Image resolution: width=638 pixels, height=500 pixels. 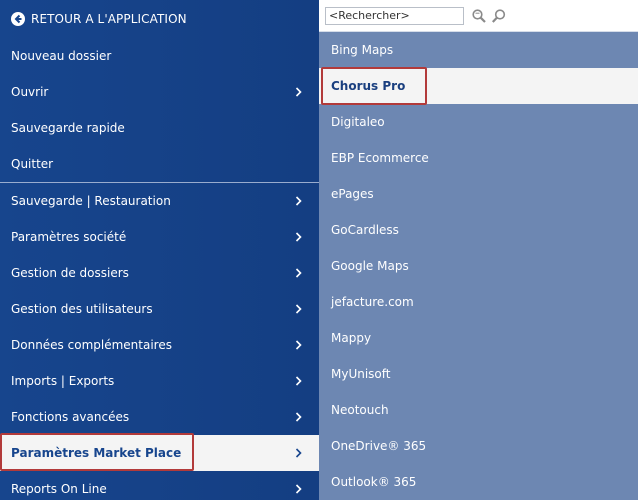 I want to click on list-item-jefacture: jefacture.com, so click(x=478, y=302).